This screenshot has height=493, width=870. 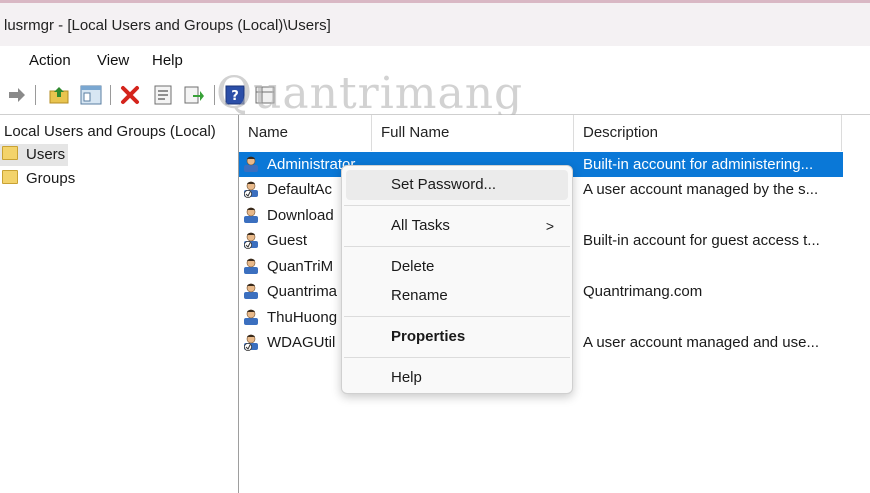 I want to click on export-list-icon, so click(x=194, y=95).